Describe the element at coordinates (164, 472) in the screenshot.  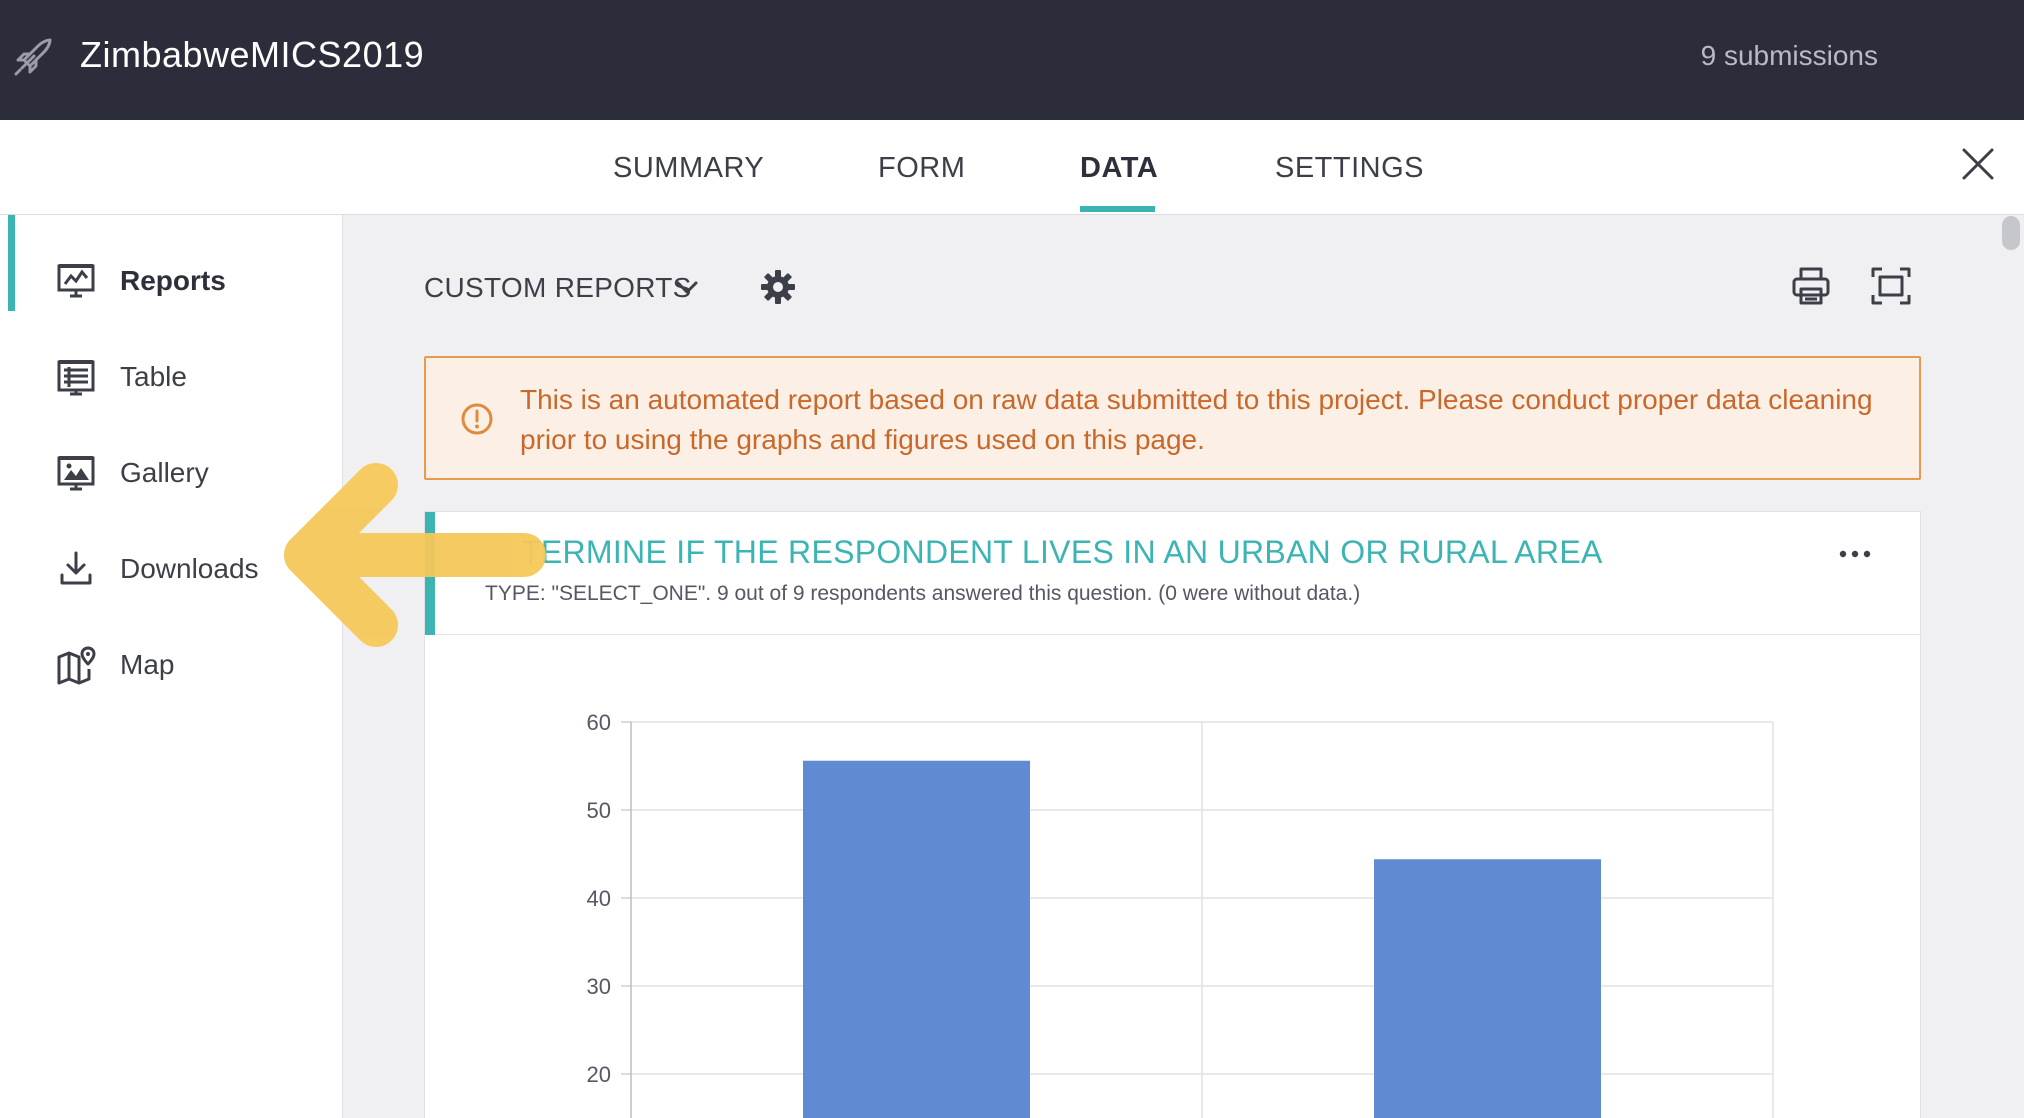
I see `sidebar-item-label: Gallery` at that location.